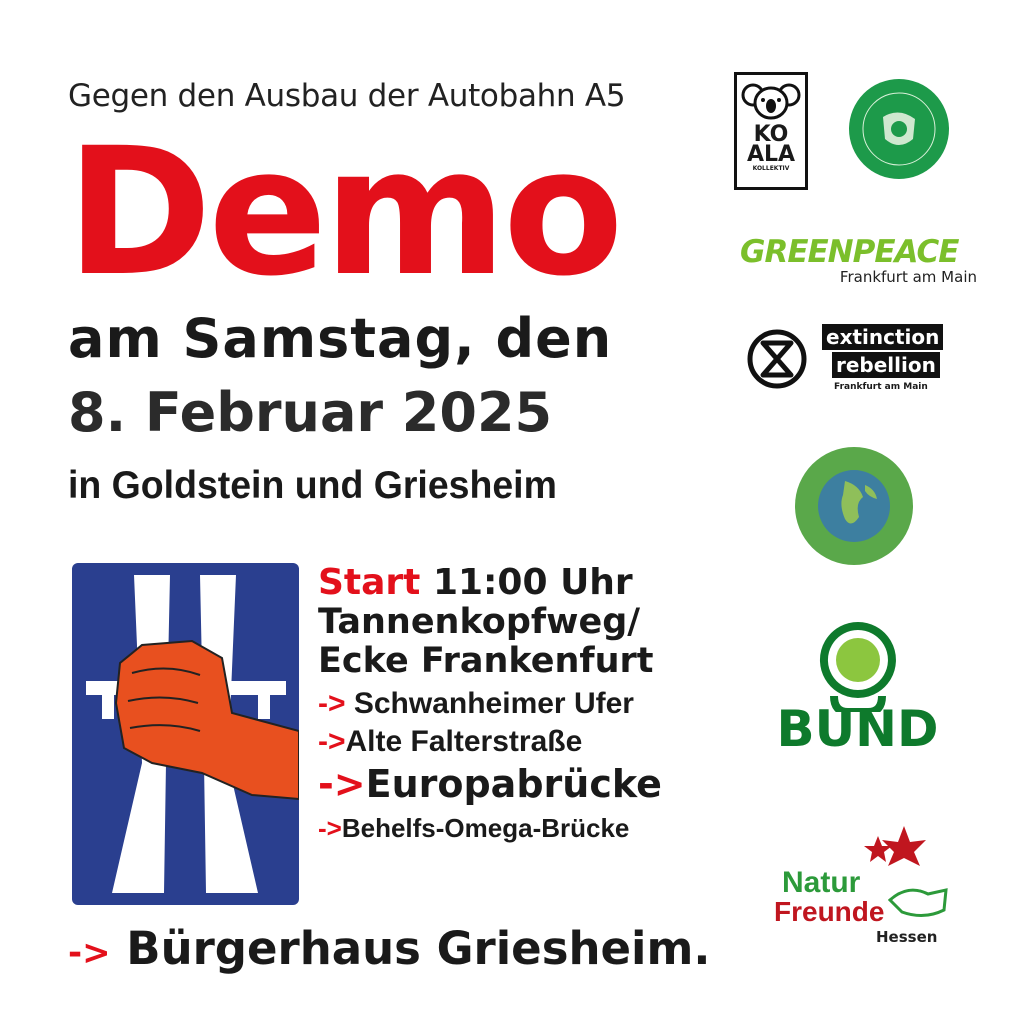  I want to click on fridays-for-future-logo, so click(899, 129).